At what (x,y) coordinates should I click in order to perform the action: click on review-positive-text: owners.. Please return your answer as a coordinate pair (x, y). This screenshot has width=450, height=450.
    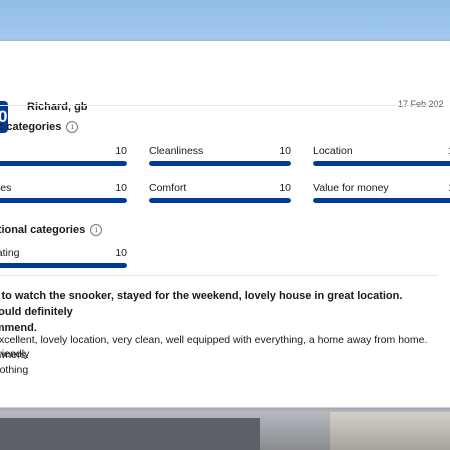
    Looking at the image, I should click on (14, 355).